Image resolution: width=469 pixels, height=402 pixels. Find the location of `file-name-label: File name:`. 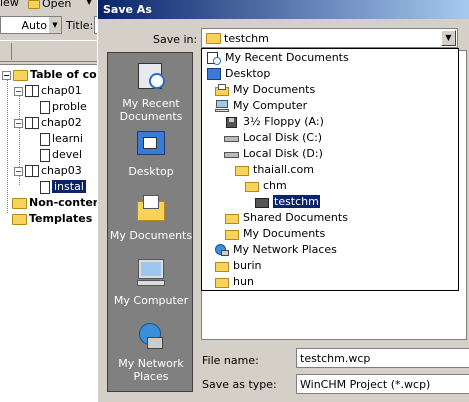

file-name-label: File name: is located at coordinates (230, 360).